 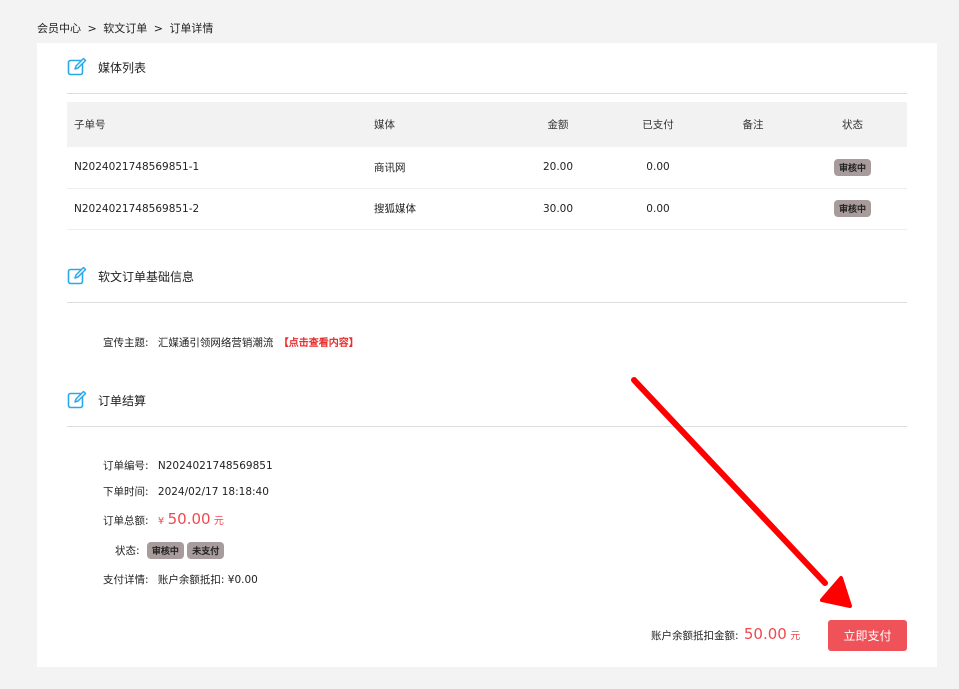 What do you see at coordinates (126, 343) in the screenshot?
I see `theme-label: 宣传主题:` at bounding box center [126, 343].